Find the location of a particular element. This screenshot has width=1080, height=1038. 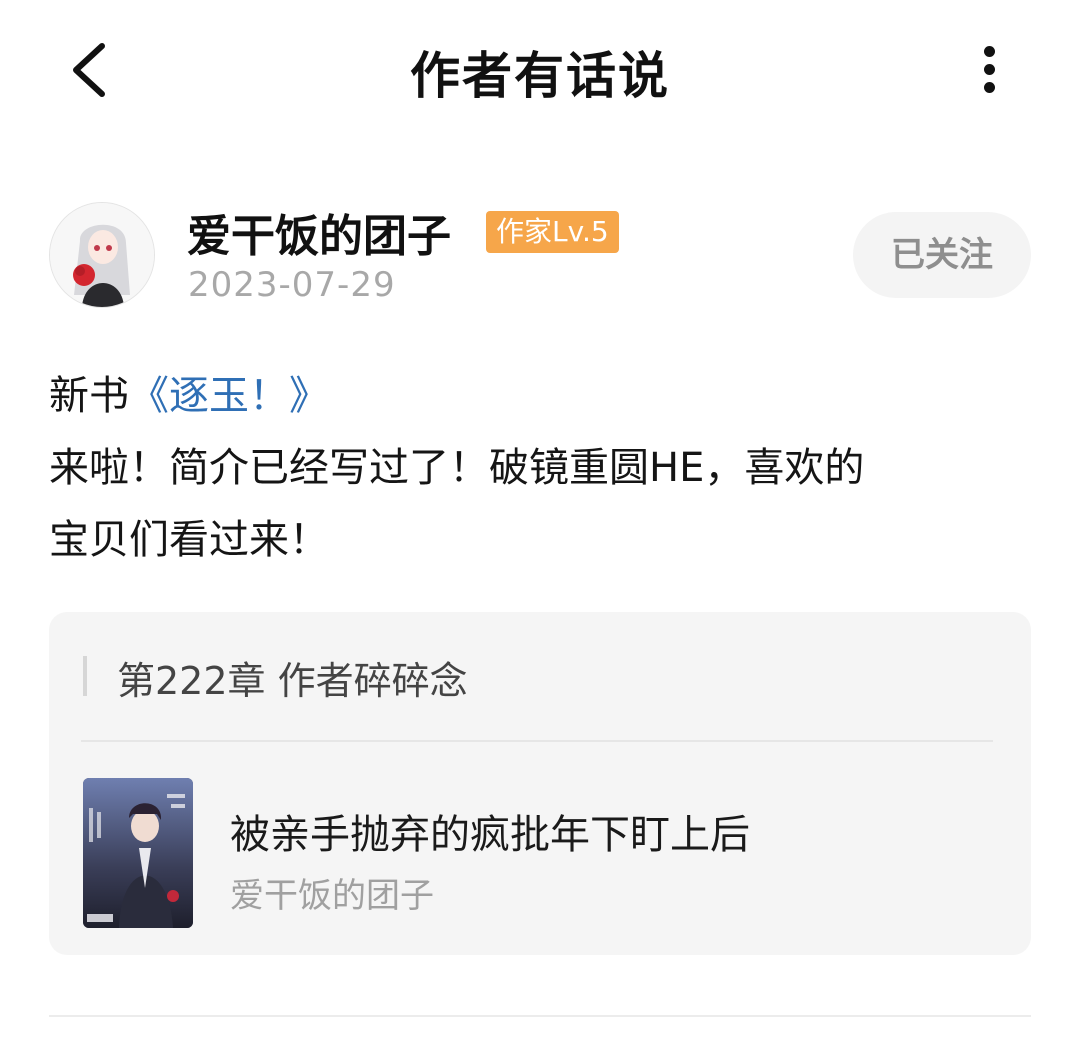

post-line-2: 来啦！简介已经写过了！破镜重圆HE，喜欢的 is located at coordinates (457, 468).